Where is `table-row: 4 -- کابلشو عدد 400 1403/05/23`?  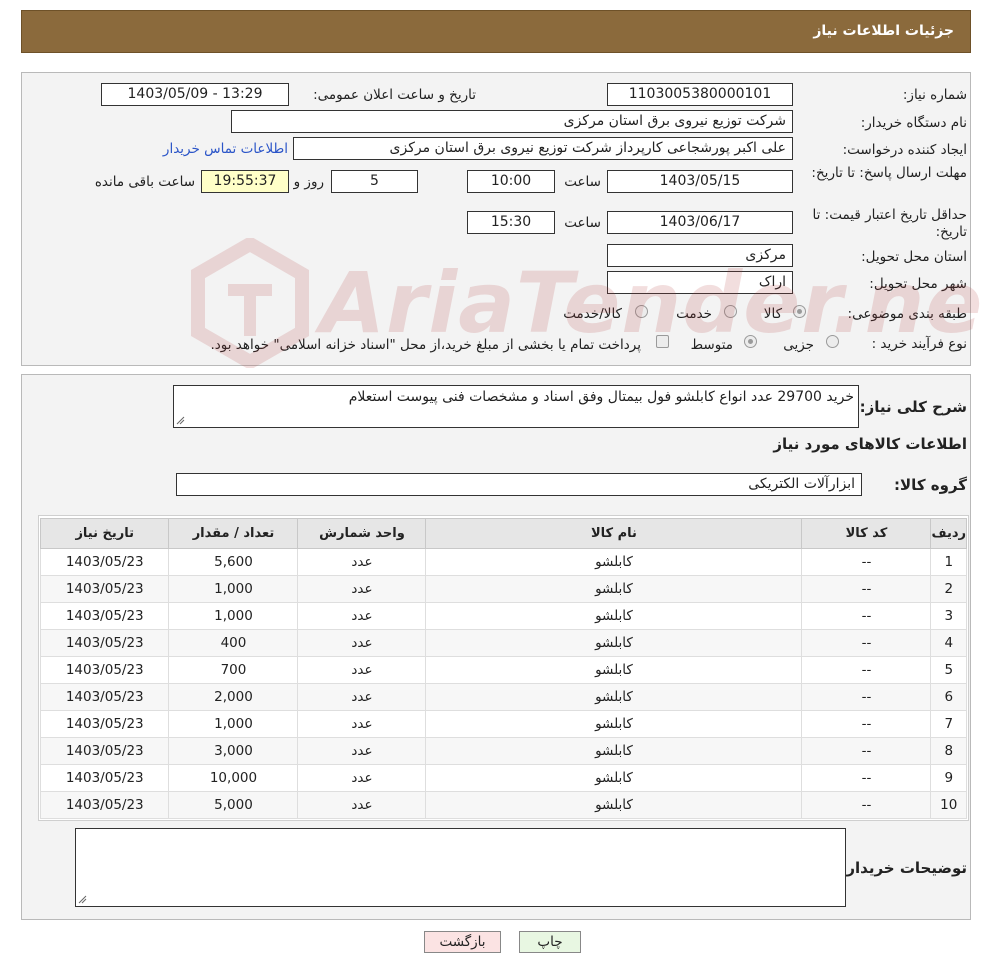 table-row: 4 -- کابلشو عدد 400 1403/05/23 is located at coordinates (503, 643).